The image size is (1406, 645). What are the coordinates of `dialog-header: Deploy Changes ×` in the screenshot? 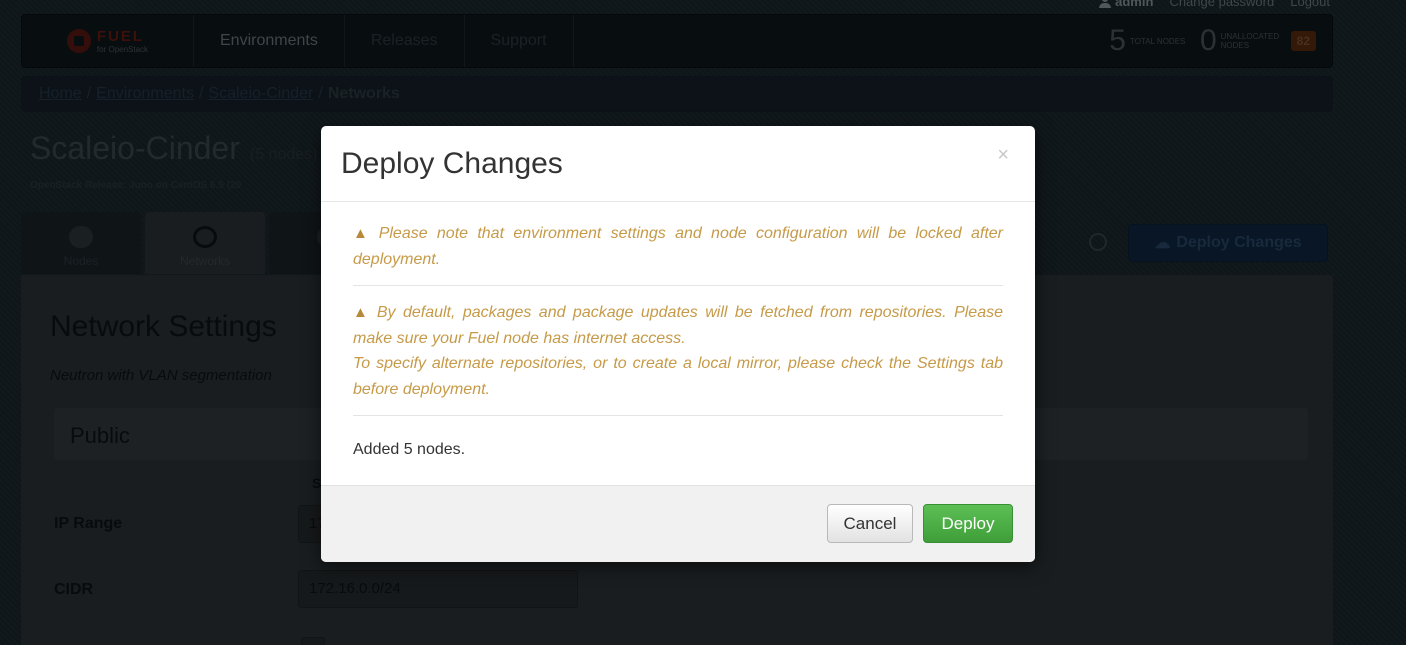 It's located at (678, 164).